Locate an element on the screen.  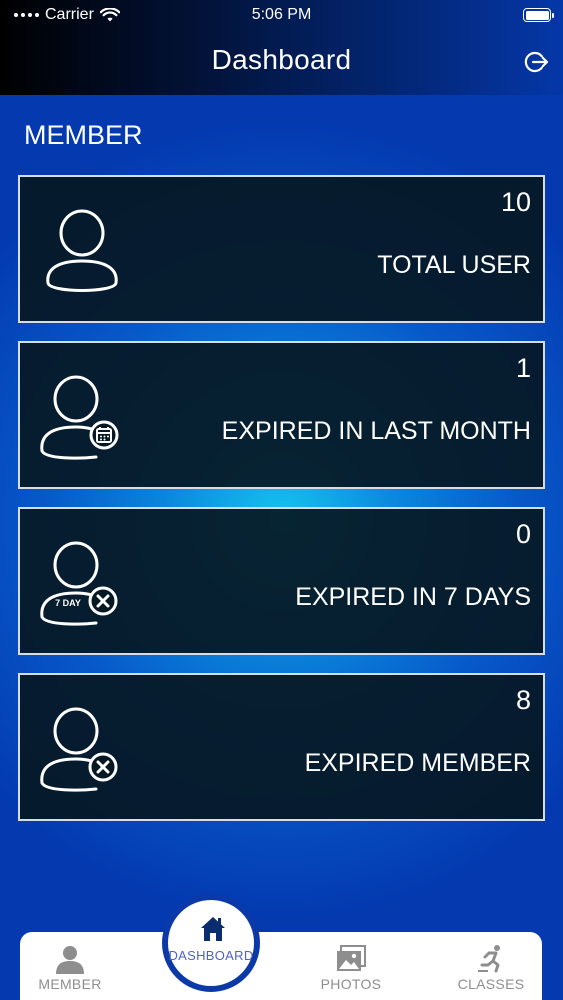
expired-last-month-card: 1 EXPIRED IN LAST MONTH is located at coordinates (281, 415).